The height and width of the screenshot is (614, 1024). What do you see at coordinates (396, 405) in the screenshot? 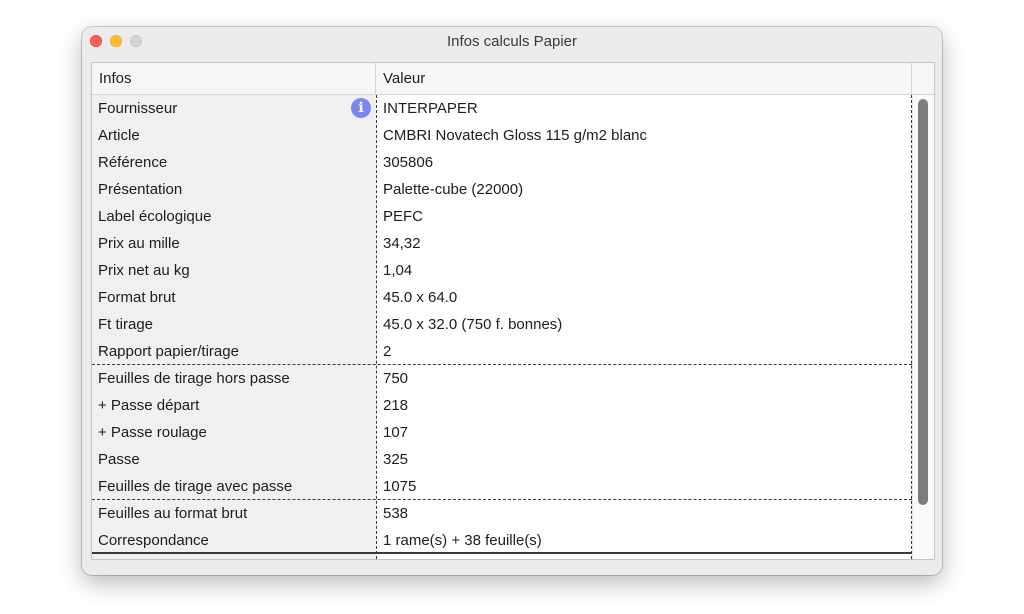
I see `row-value: 218` at bounding box center [396, 405].